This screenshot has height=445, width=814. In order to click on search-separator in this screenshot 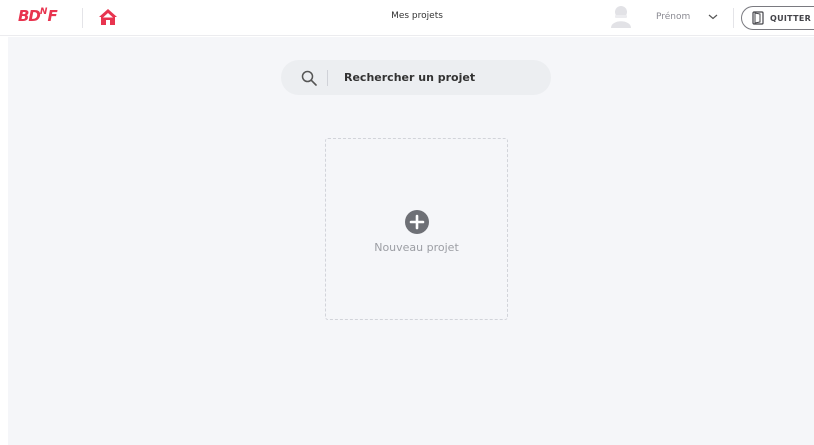, I will do `click(327, 77)`.